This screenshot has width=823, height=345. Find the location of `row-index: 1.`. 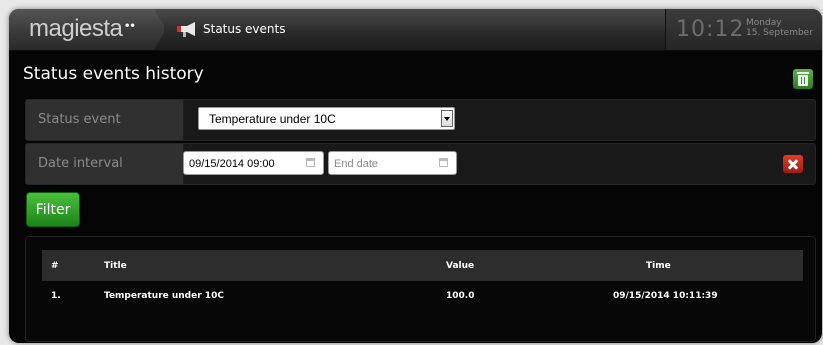

row-index: 1. is located at coordinates (56, 296).